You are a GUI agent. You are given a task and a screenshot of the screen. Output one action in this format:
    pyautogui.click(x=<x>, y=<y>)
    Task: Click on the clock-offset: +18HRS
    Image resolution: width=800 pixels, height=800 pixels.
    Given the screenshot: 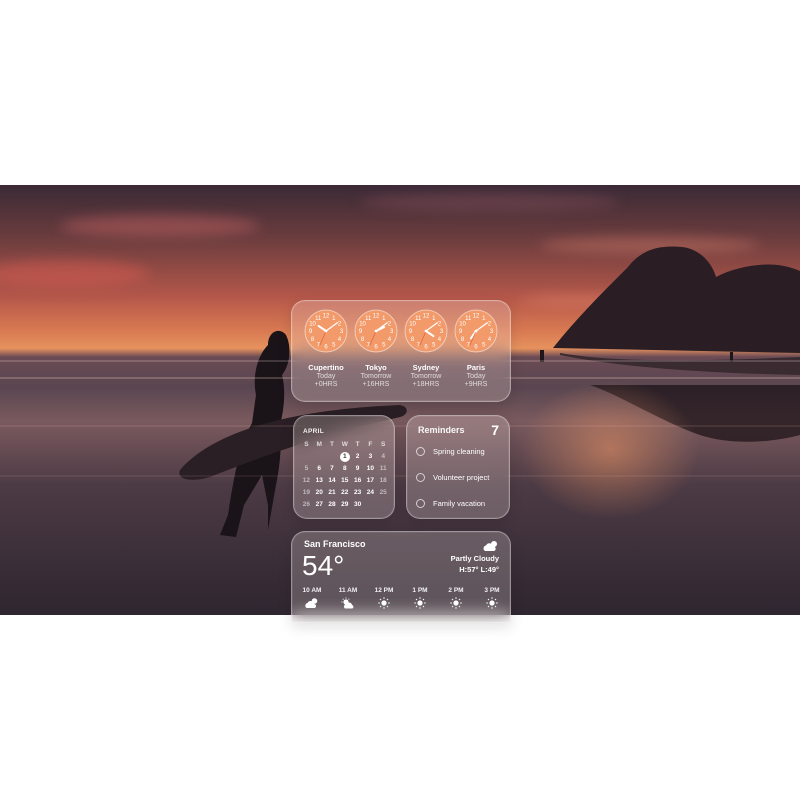 What is the action you would take?
    pyautogui.click(x=426, y=384)
    